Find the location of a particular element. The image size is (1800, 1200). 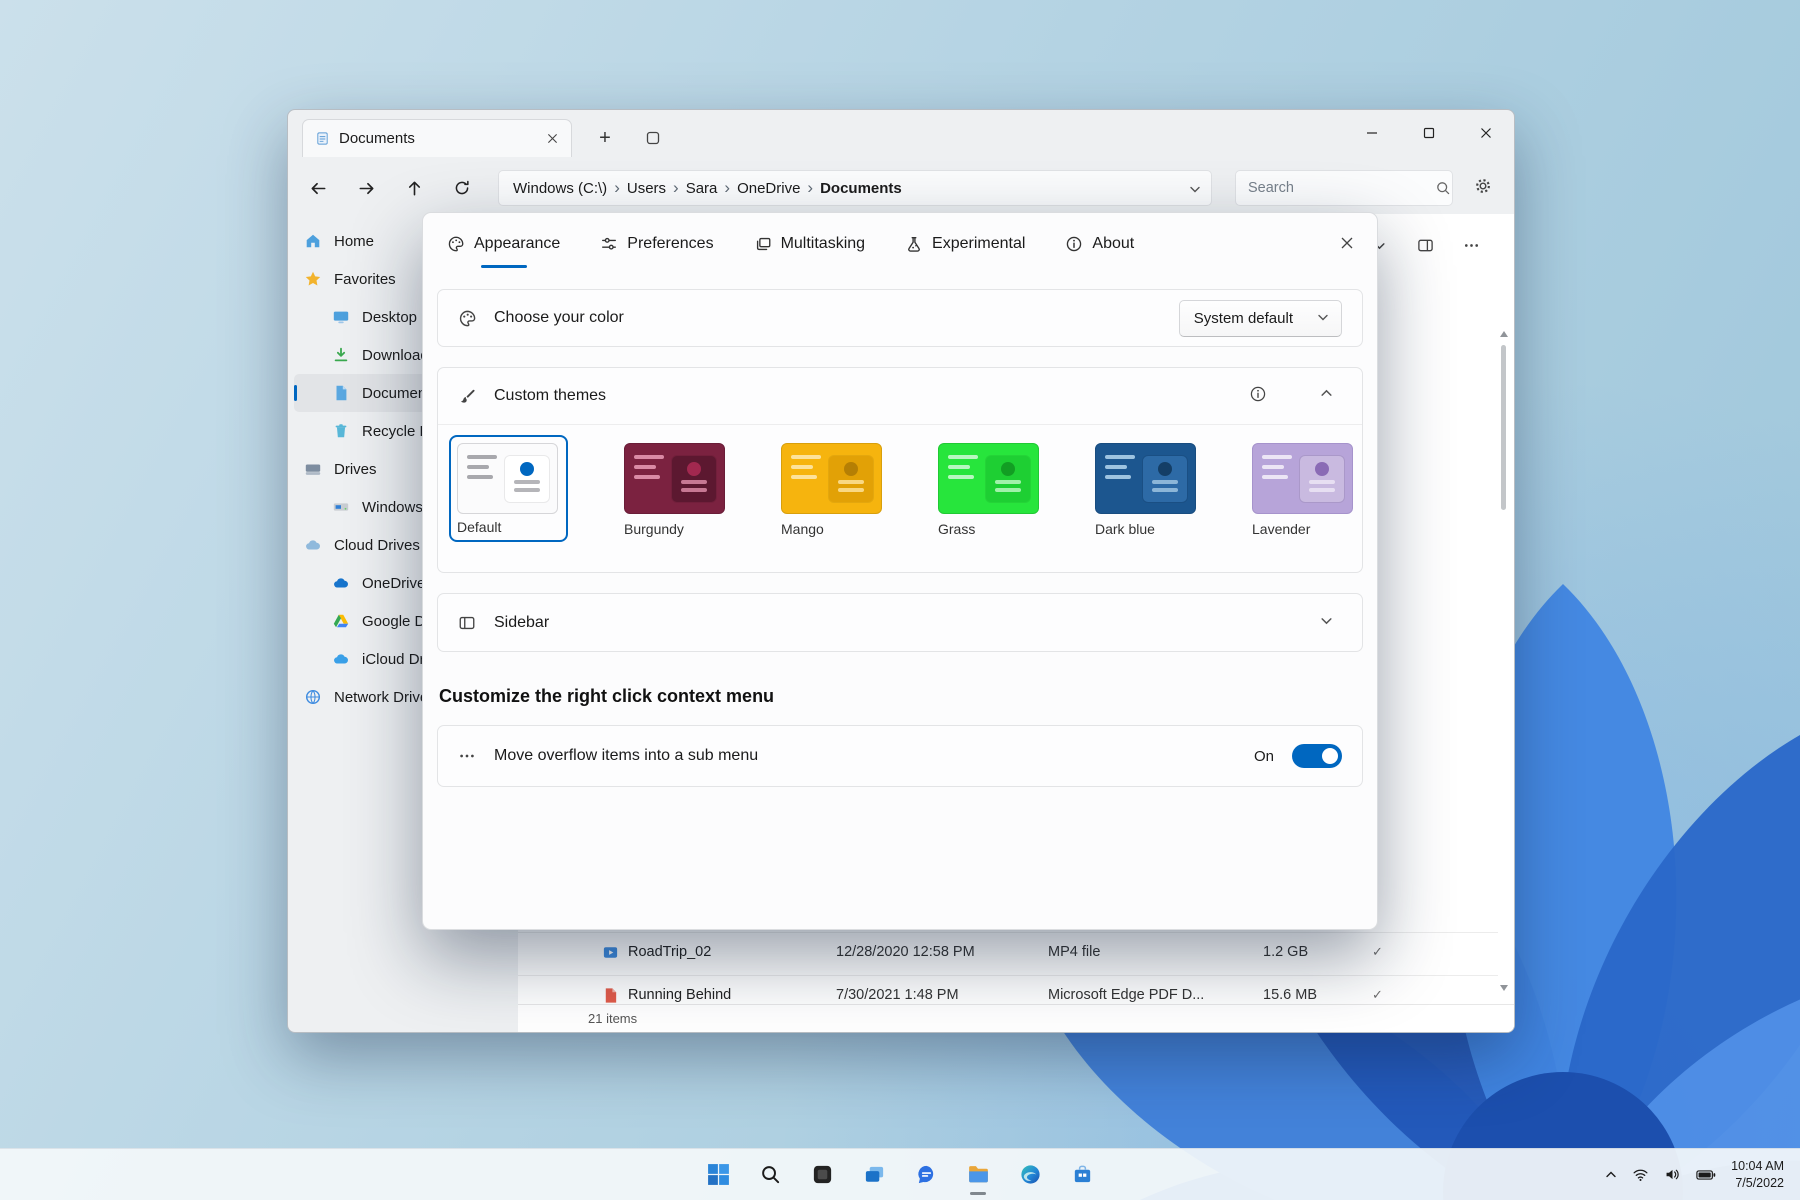

theme-grass: Grass is located at coordinates (988, 490).